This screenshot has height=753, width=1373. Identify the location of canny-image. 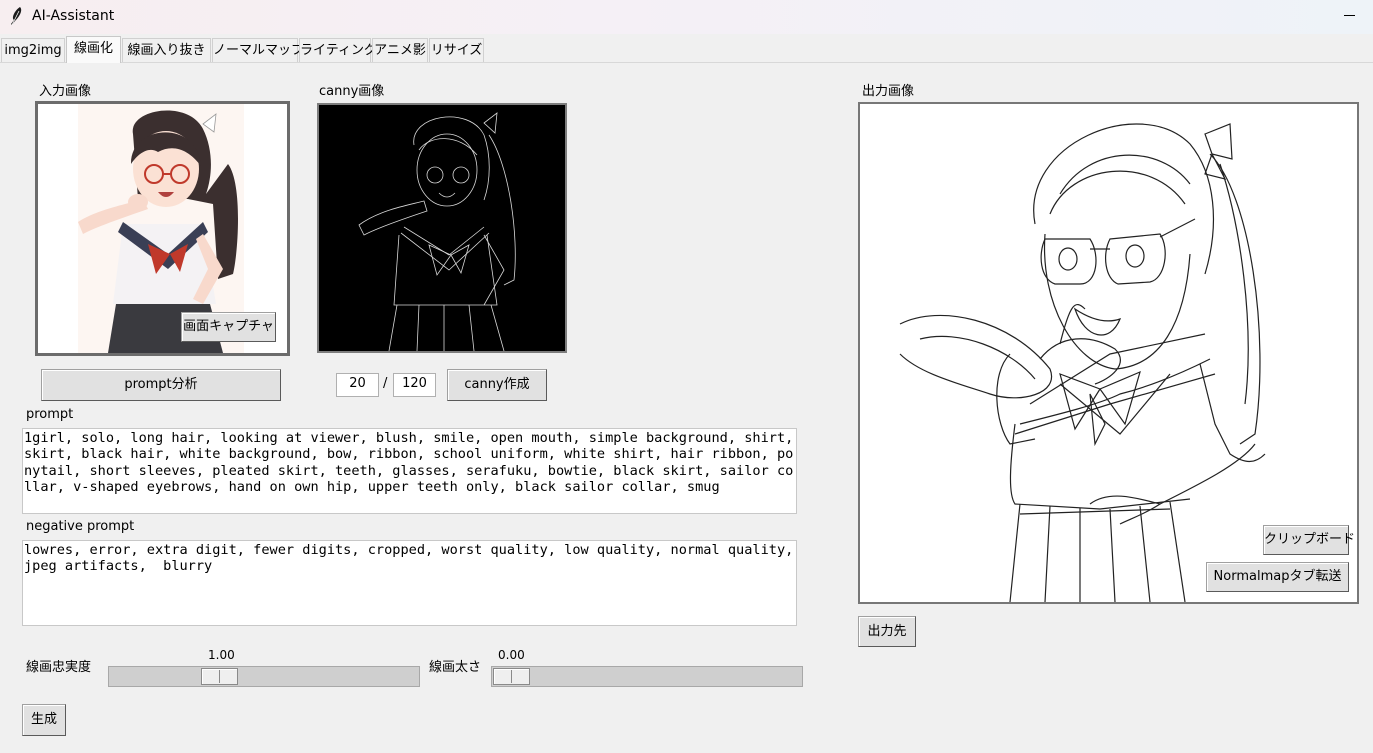
(442, 228).